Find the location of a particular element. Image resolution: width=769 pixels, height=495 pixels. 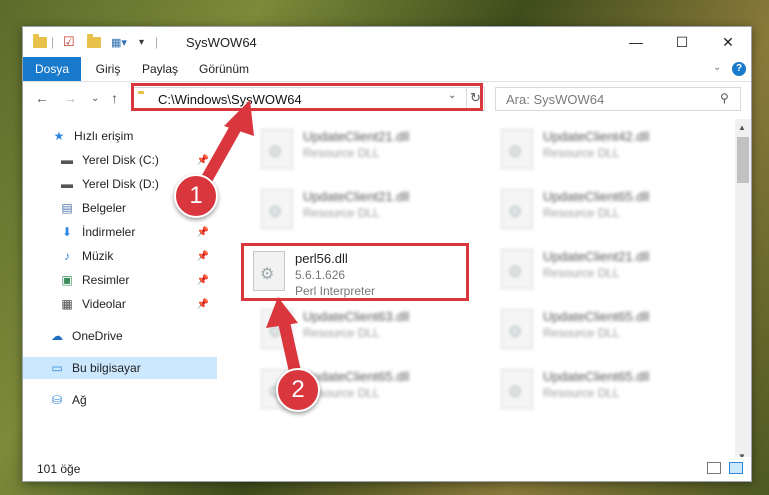

star-icon: ★ is located at coordinates (59, 136).